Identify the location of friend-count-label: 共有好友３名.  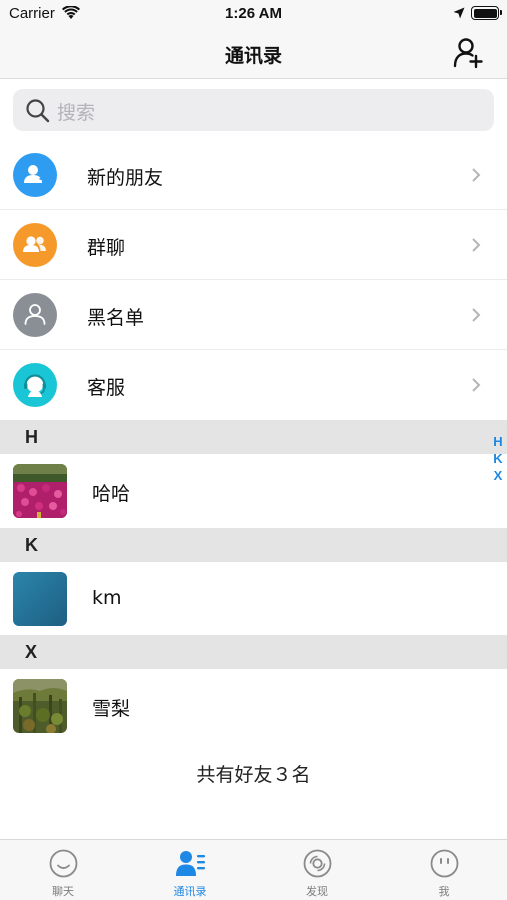
(253, 775).